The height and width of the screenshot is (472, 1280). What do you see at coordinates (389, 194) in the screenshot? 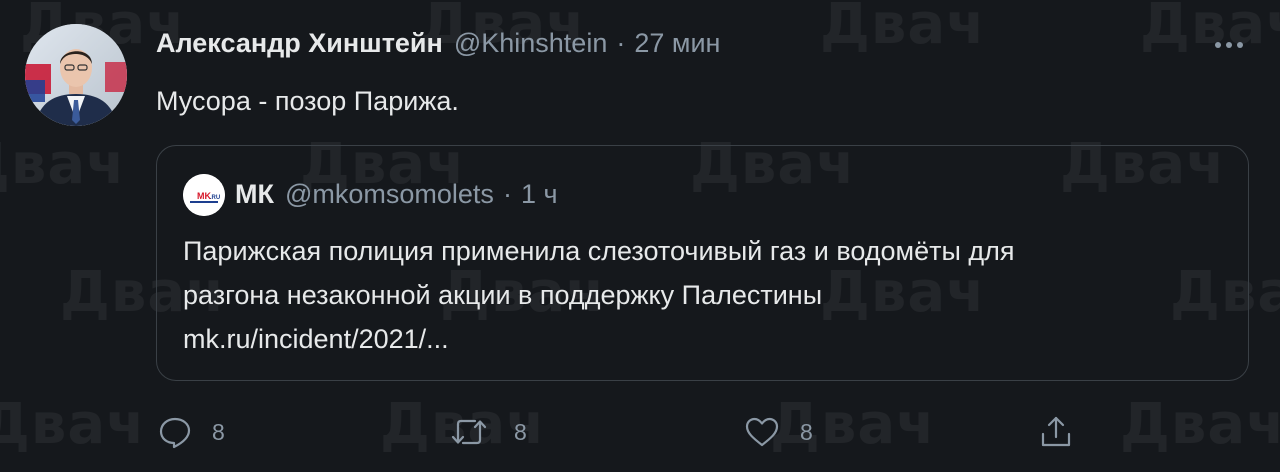
I see `quote-author-handle: @mkomsomolets` at bounding box center [389, 194].